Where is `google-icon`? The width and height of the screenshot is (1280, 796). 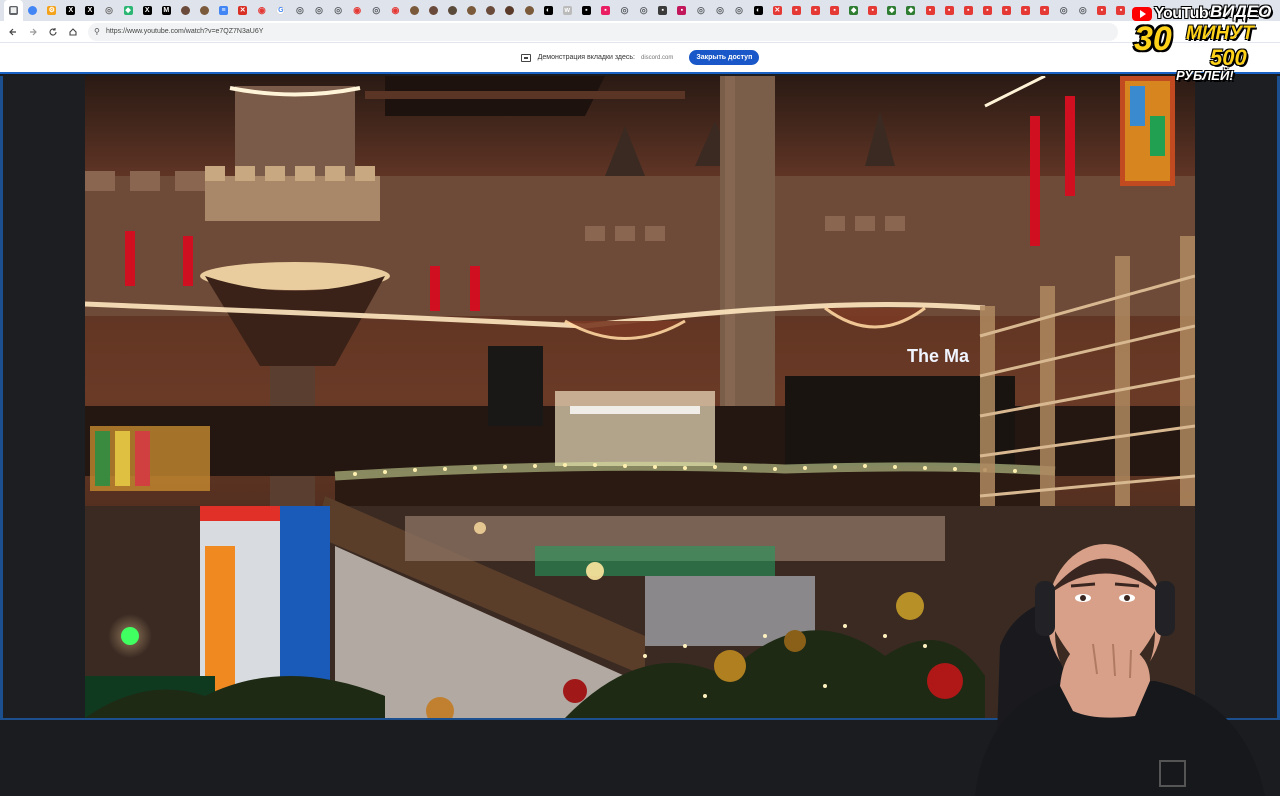
google-icon is located at coordinates (33, 10).